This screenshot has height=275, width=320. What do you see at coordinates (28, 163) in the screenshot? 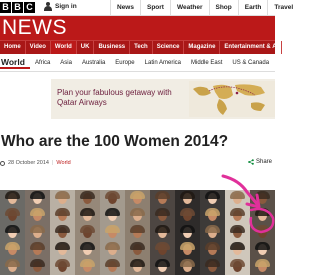
I see `article-date: 28 October 2014` at bounding box center [28, 163].